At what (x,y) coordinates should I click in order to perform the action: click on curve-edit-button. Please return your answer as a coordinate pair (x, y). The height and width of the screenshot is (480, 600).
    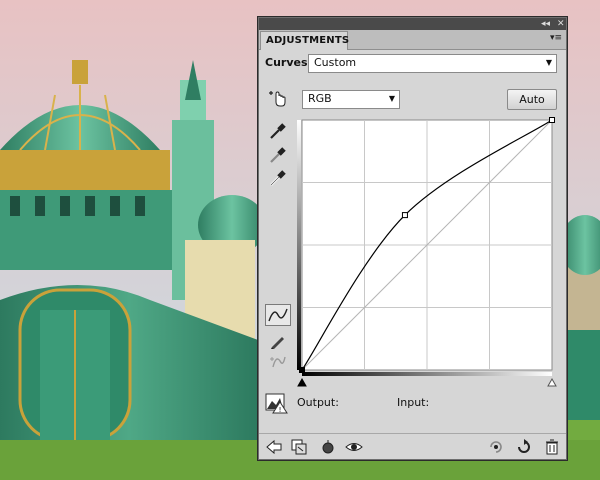
    Looking at the image, I should click on (278, 315).